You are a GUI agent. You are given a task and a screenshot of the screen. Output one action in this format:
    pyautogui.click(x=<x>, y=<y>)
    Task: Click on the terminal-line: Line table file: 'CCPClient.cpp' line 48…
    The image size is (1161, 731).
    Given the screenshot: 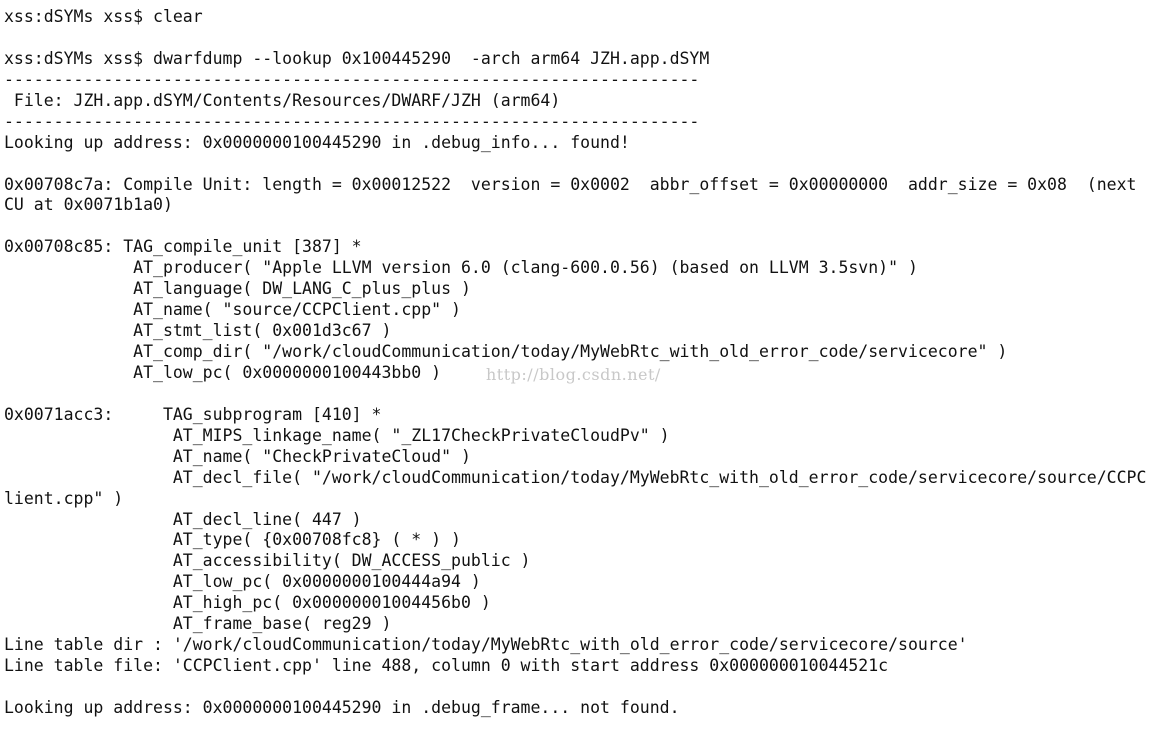 What is the action you would take?
    pyautogui.click(x=446, y=666)
    